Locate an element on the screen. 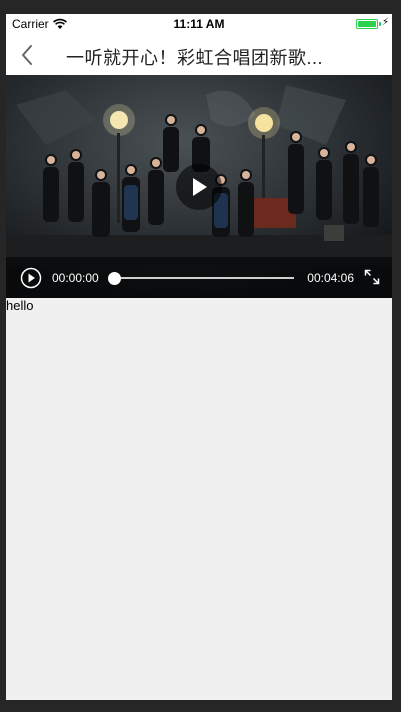 The image size is (401, 712). center-play-button is located at coordinates (199, 187).